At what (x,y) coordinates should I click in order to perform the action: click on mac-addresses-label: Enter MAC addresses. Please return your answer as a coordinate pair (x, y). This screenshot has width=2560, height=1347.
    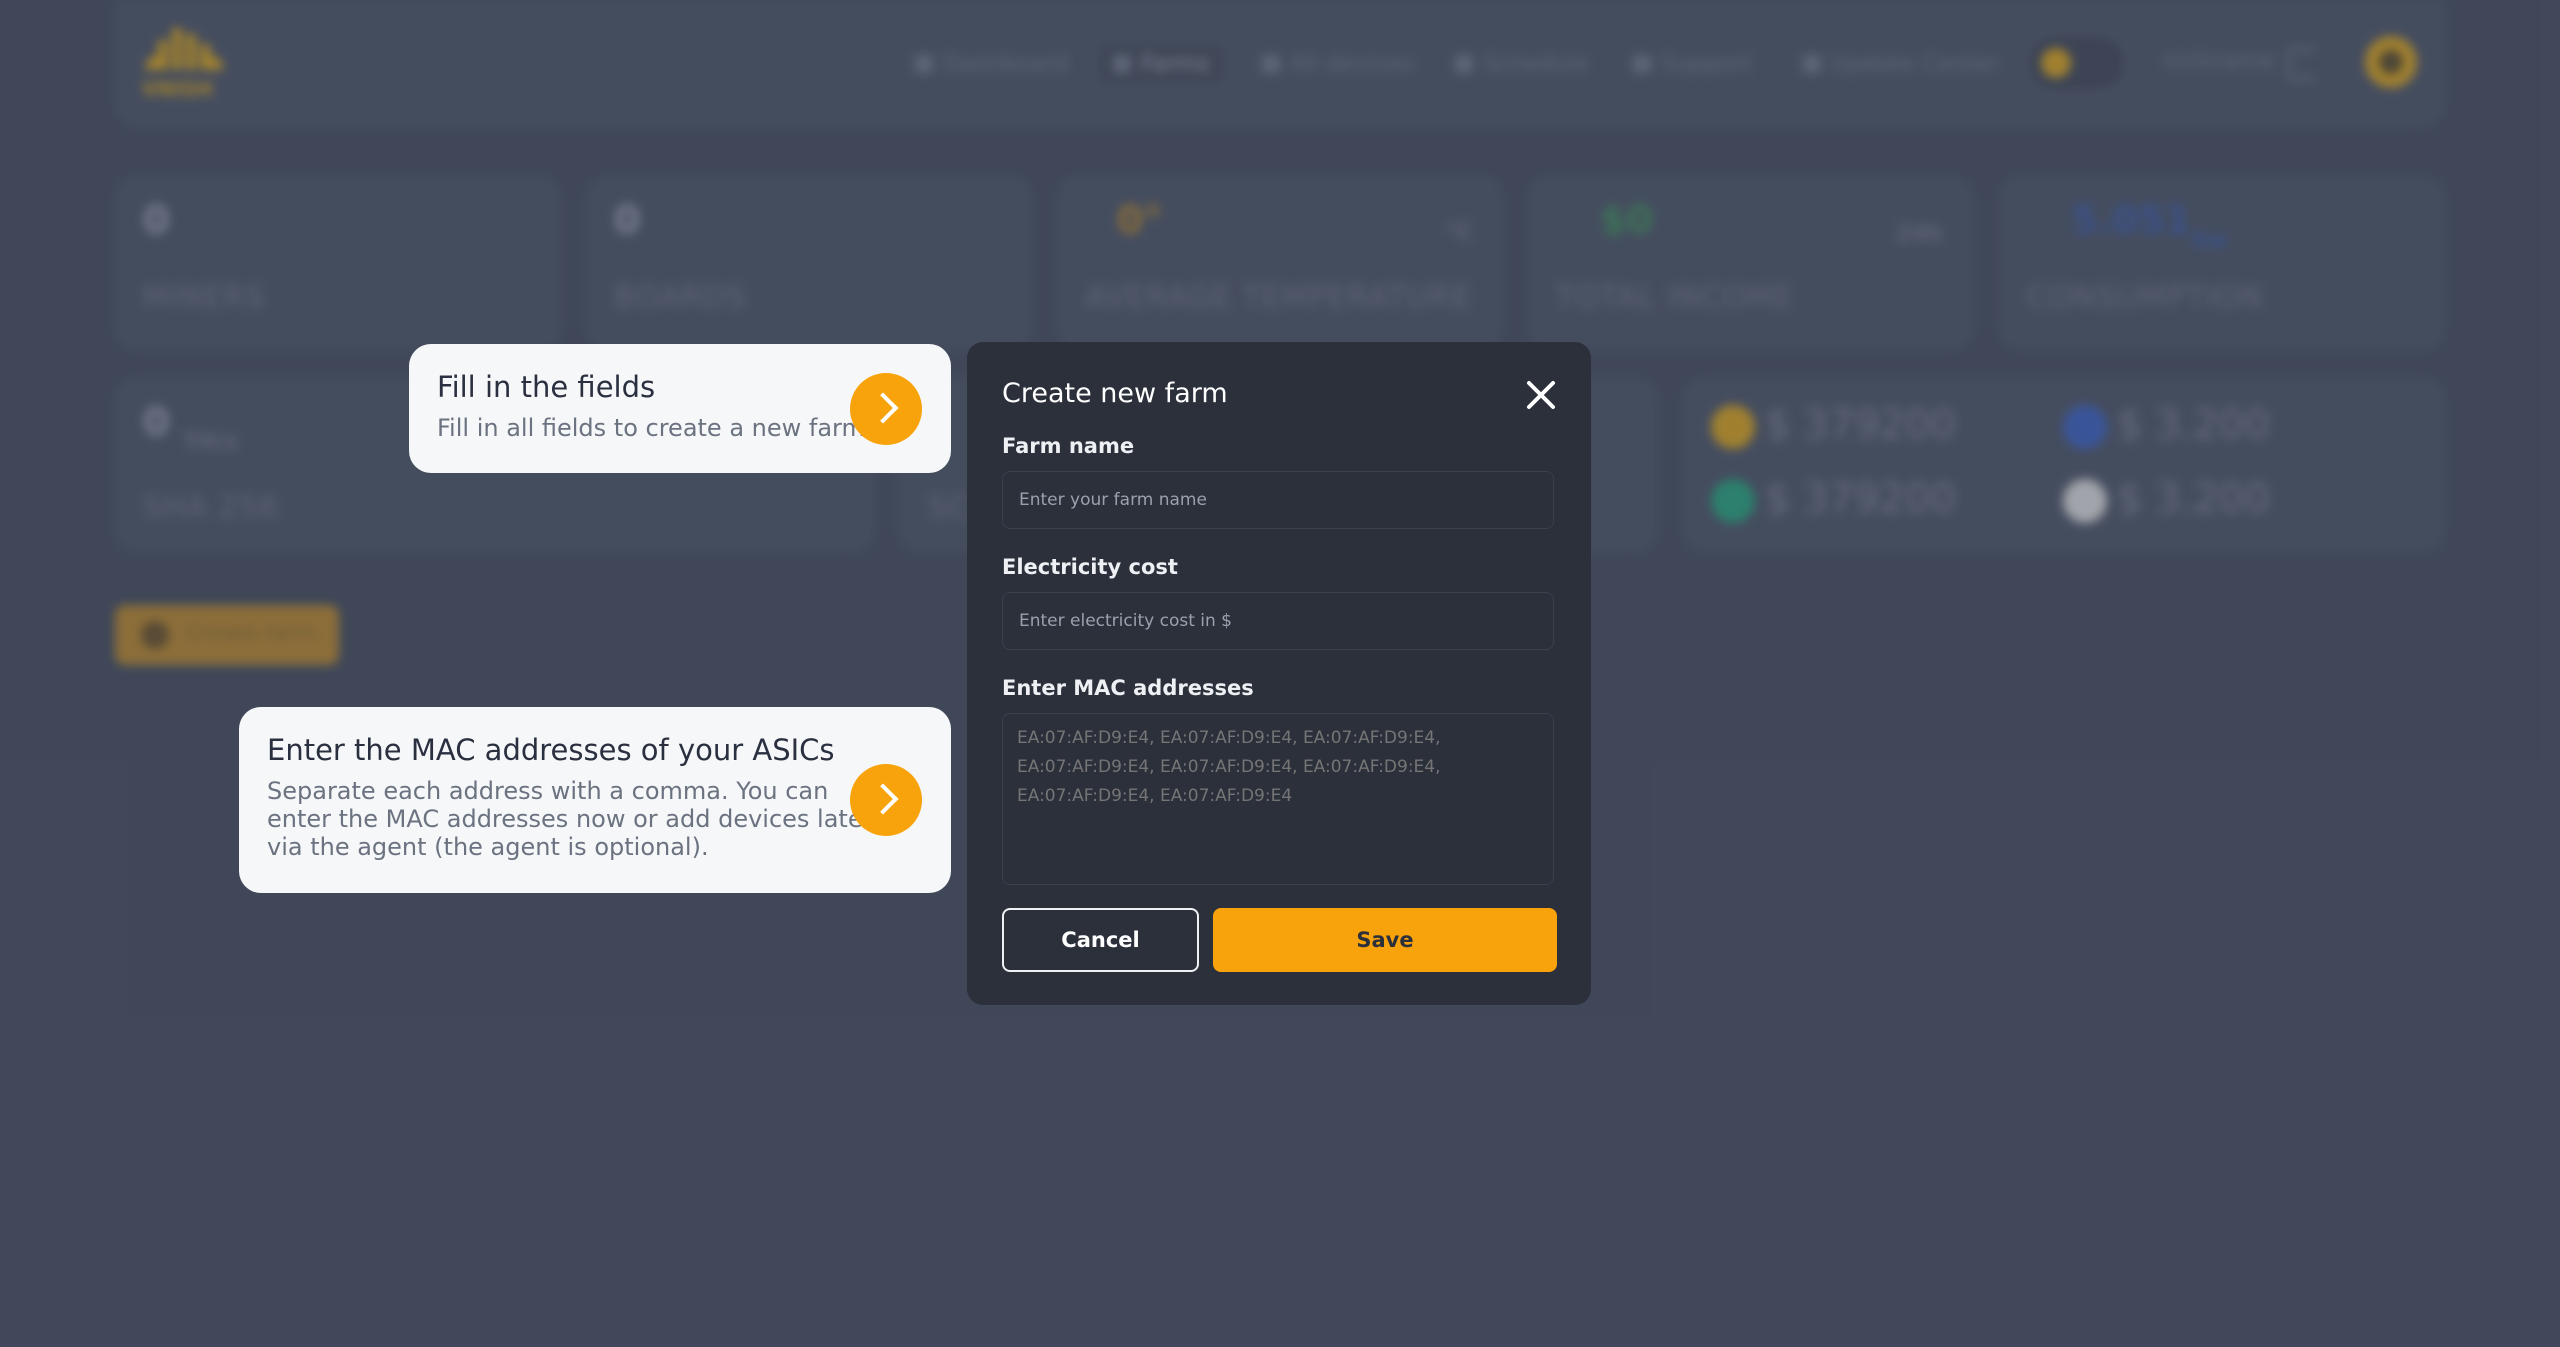
    Looking at the image, I should click on (1128, 688).